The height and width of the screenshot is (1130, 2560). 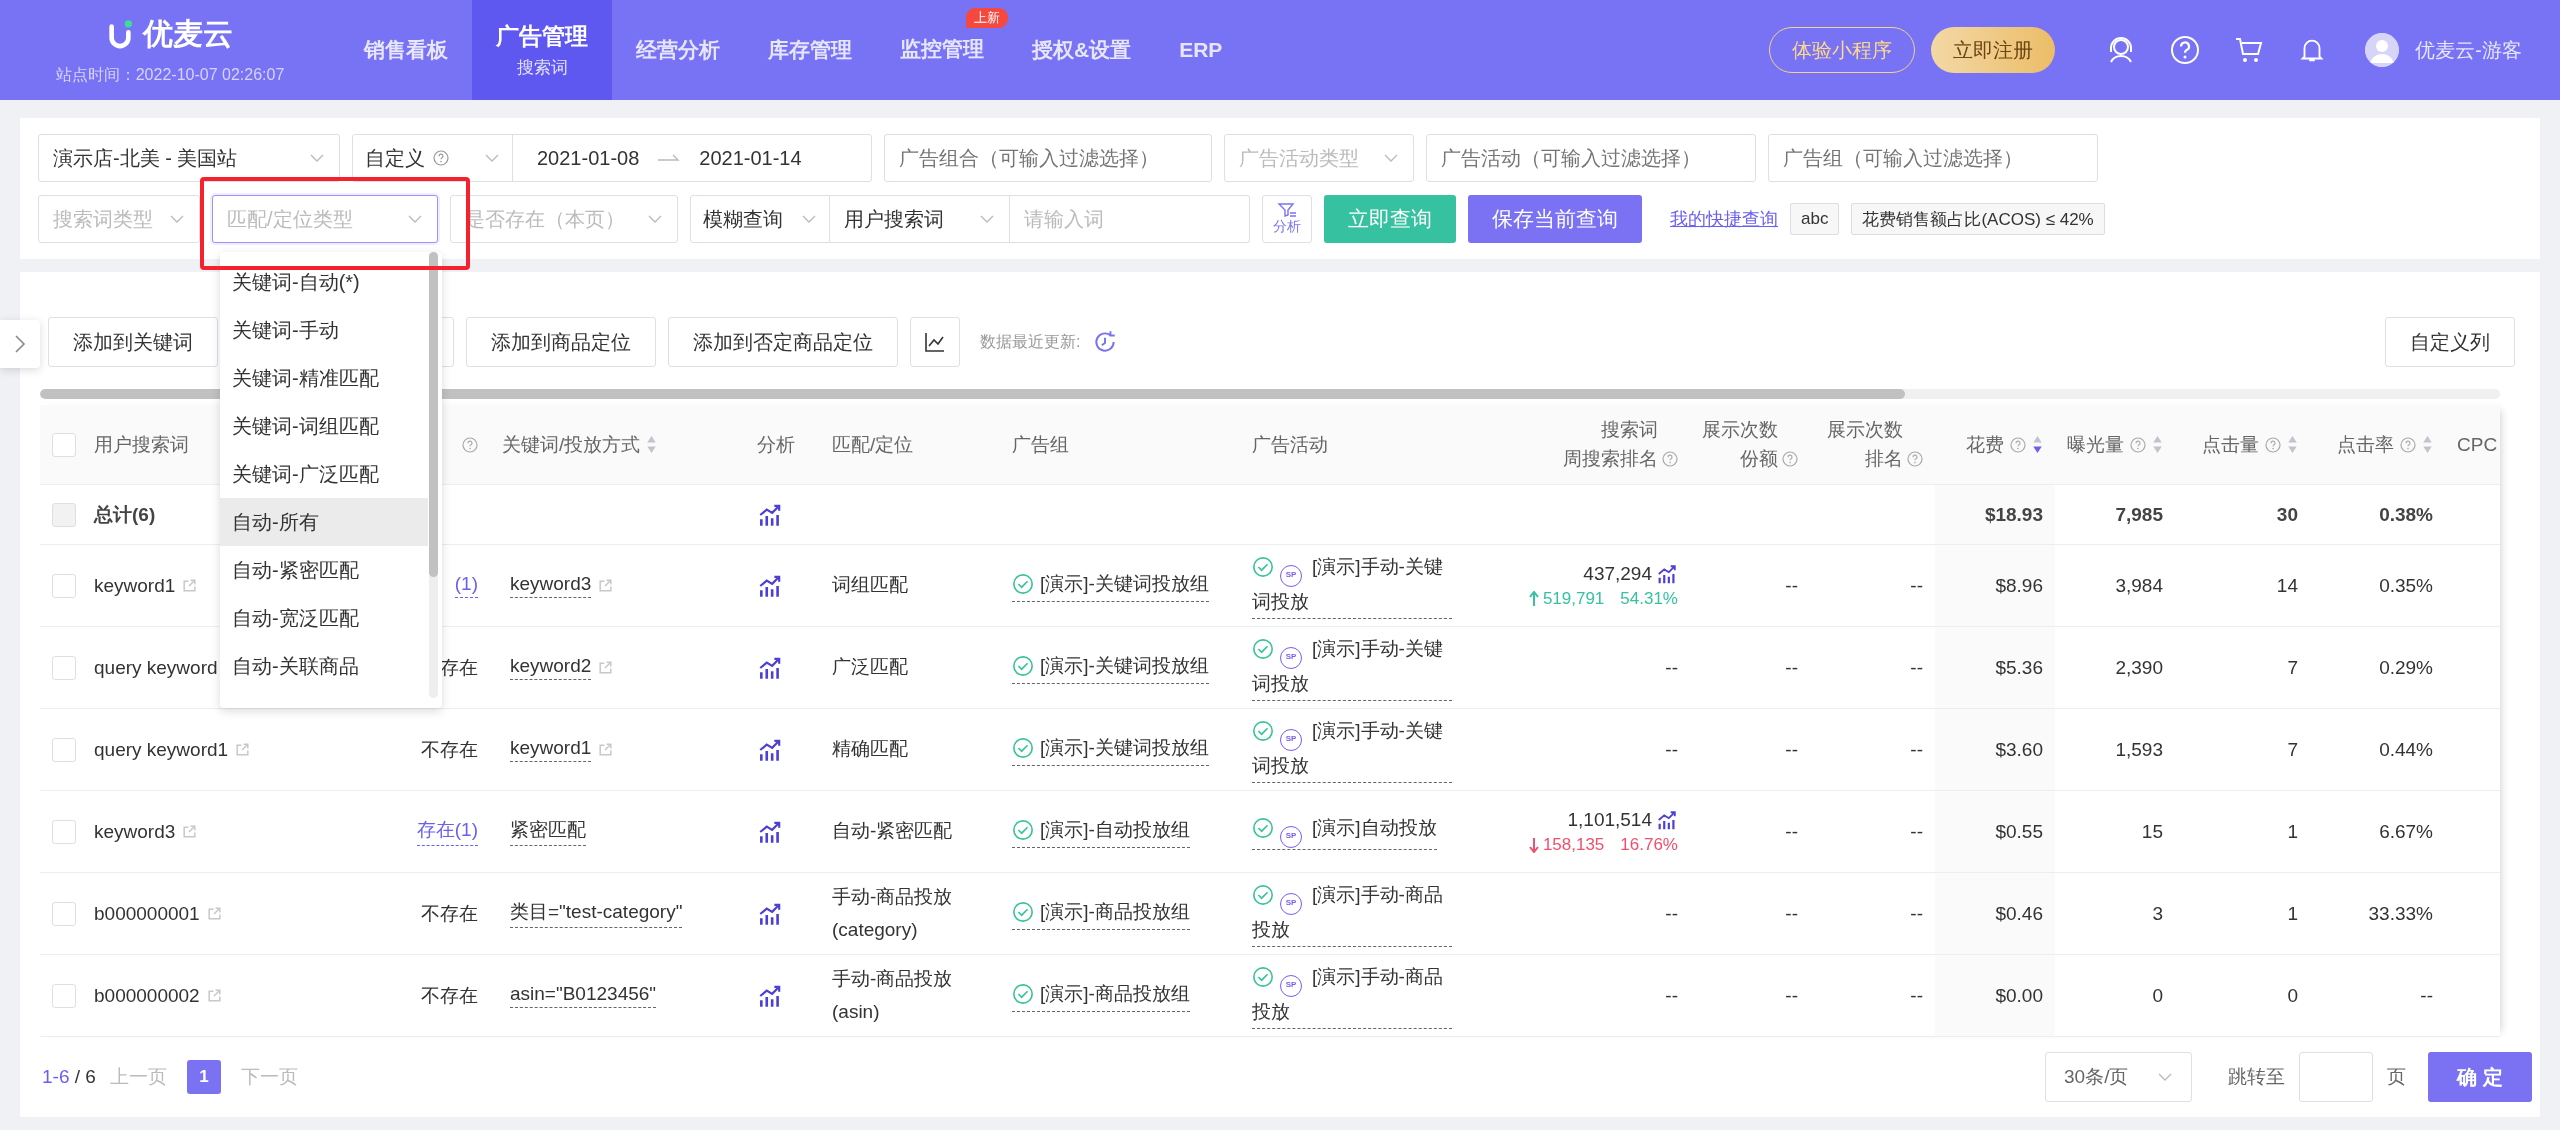 What do you see at coordinates (2450, 342) in the screenshot?
I see `customize-columns-button: 自定义列` at bounding box center [2450, 342].